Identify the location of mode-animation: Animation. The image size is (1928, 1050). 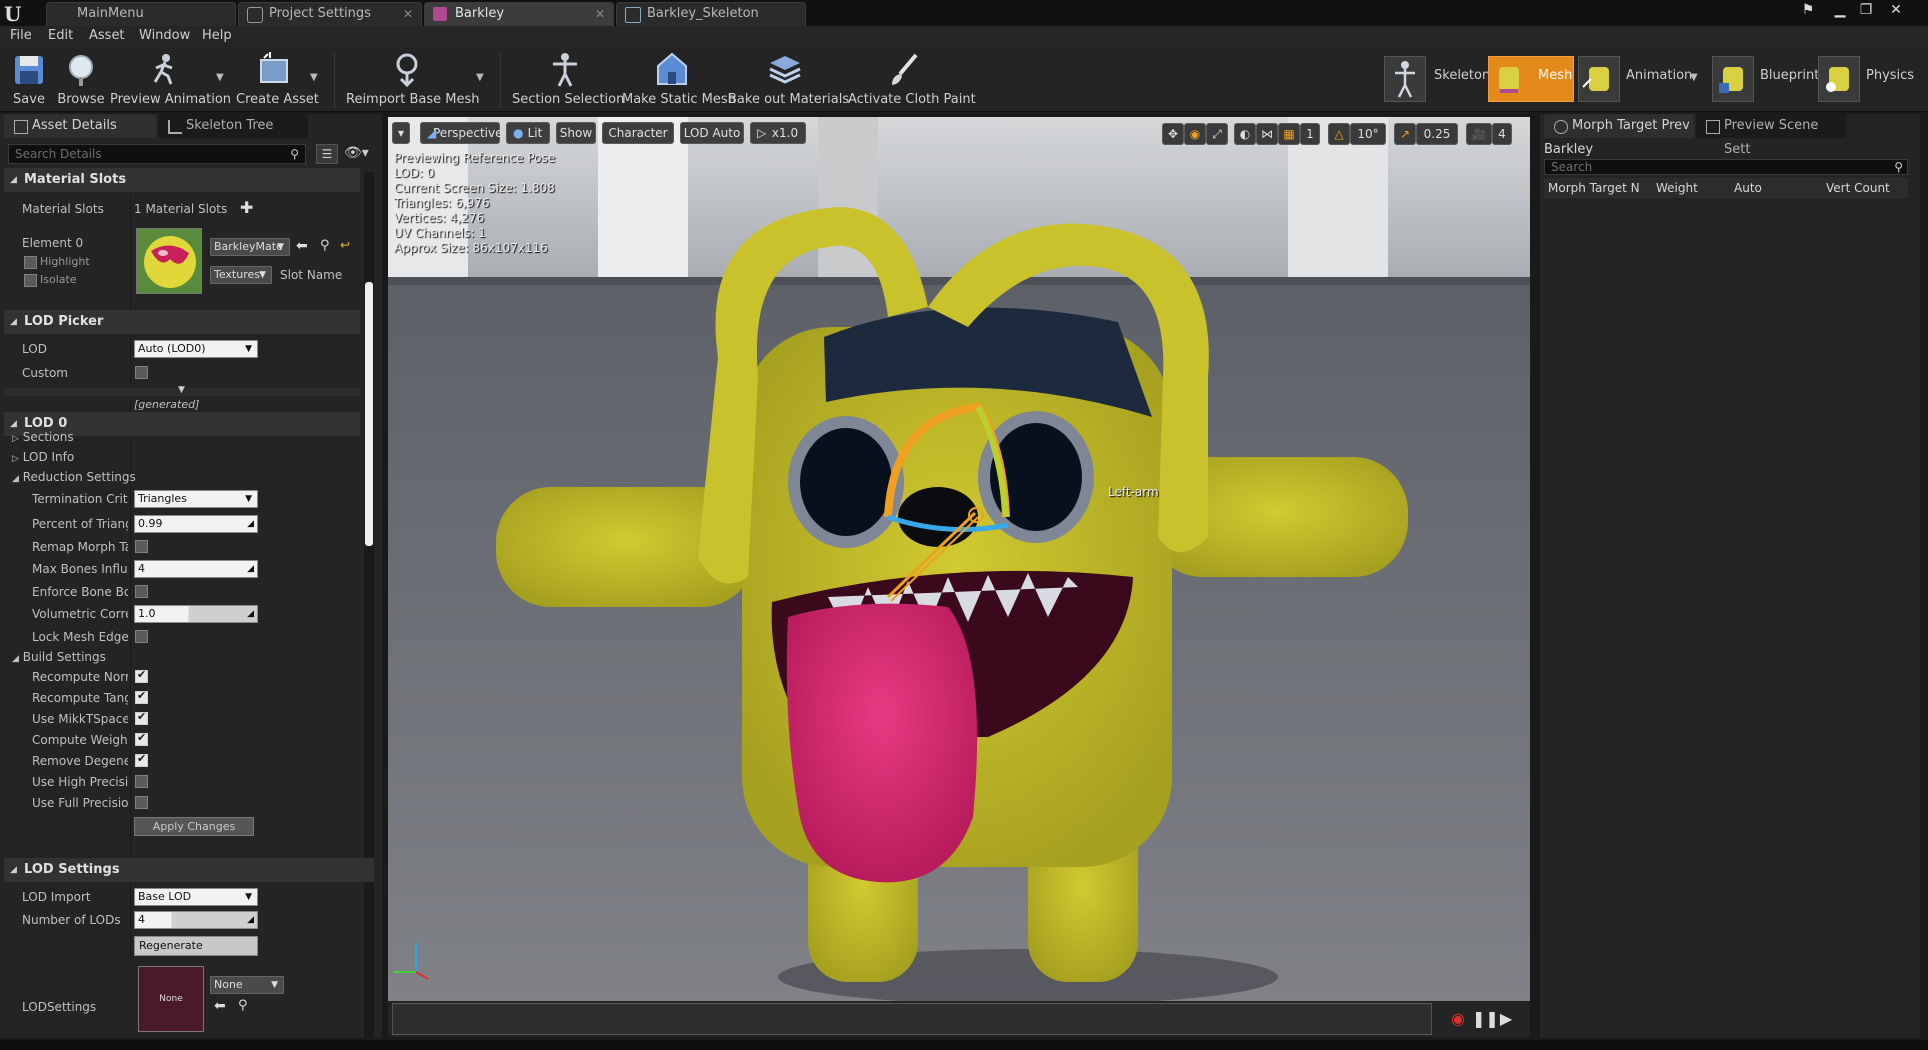
(1640, 79).